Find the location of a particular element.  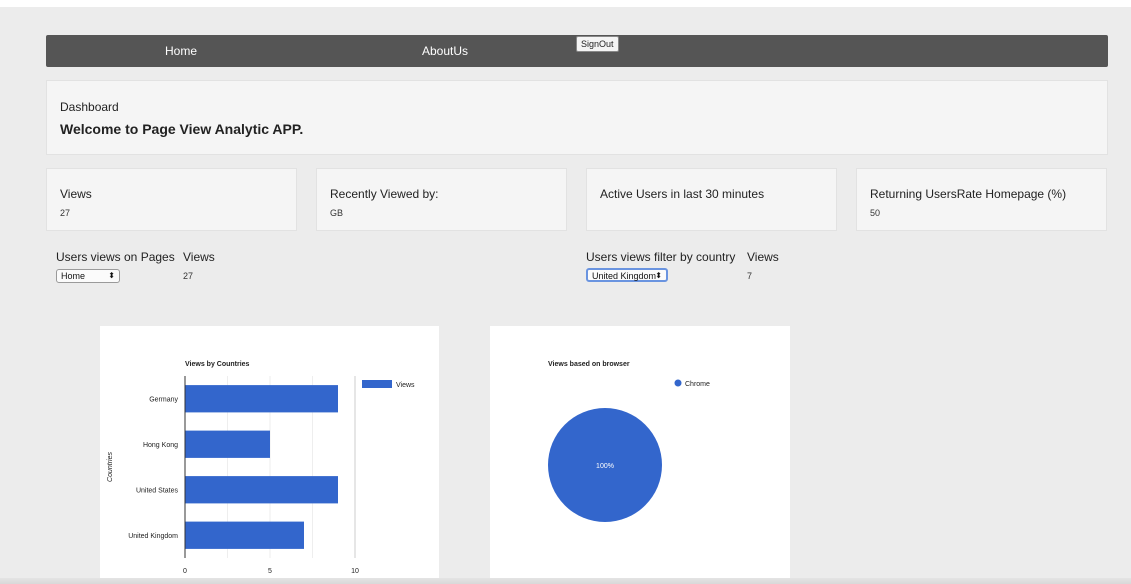

browser-top-strip is located at coordinates (565, 3).